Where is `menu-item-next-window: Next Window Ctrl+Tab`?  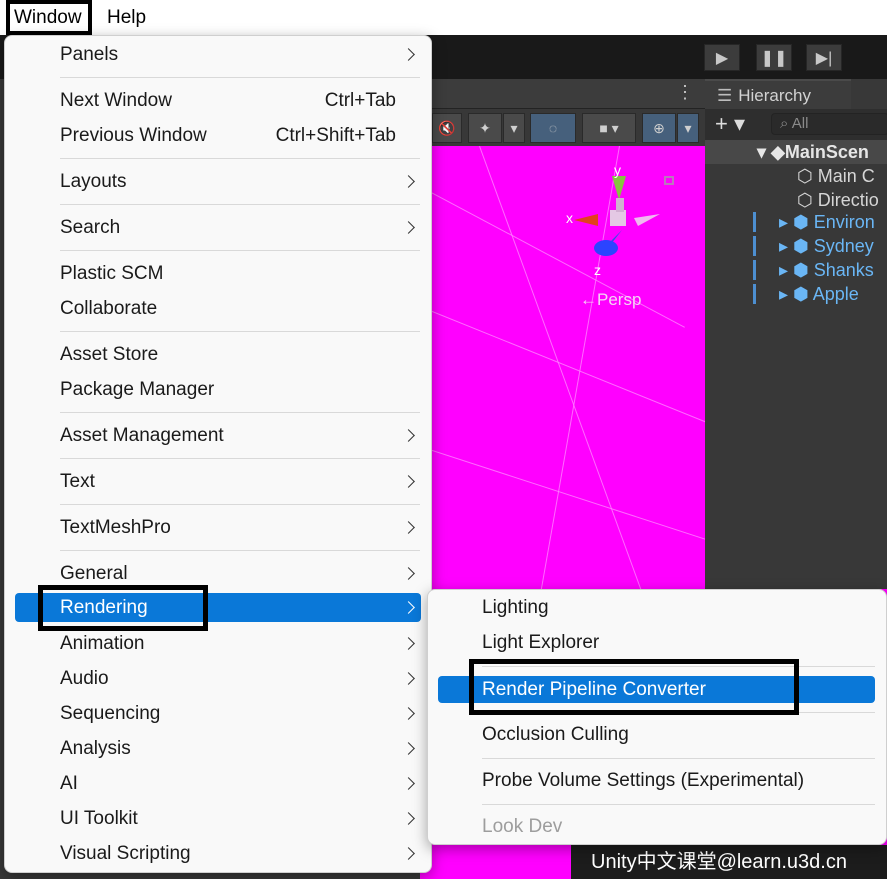 menu-item-next-window: Next Window Ctrl+Tab is located at coordinates (218, 100).